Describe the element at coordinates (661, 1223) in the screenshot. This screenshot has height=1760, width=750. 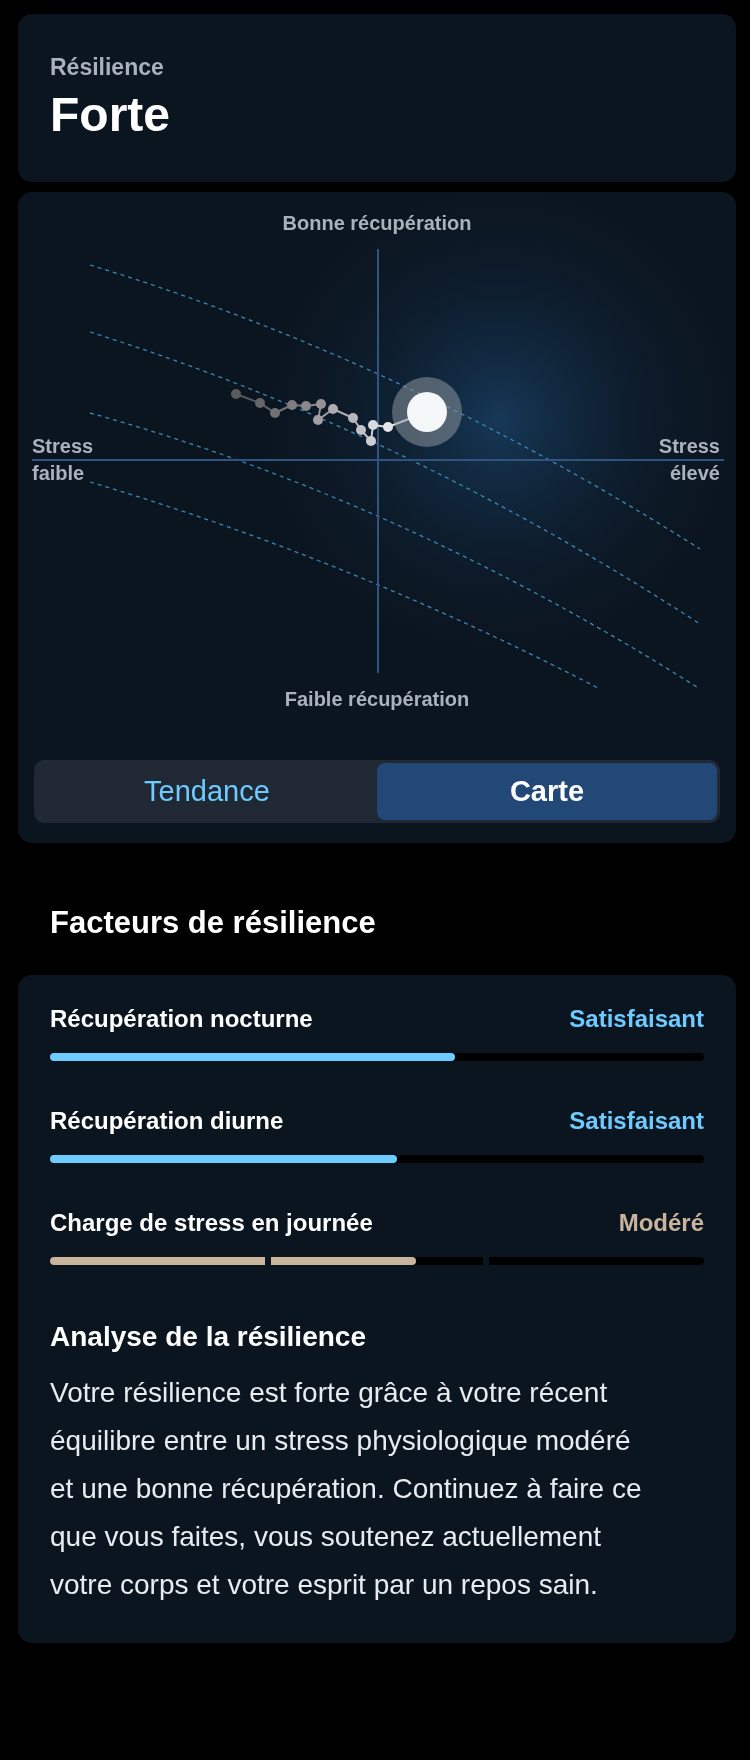
I see `factor-rating: Modéré` at that location.